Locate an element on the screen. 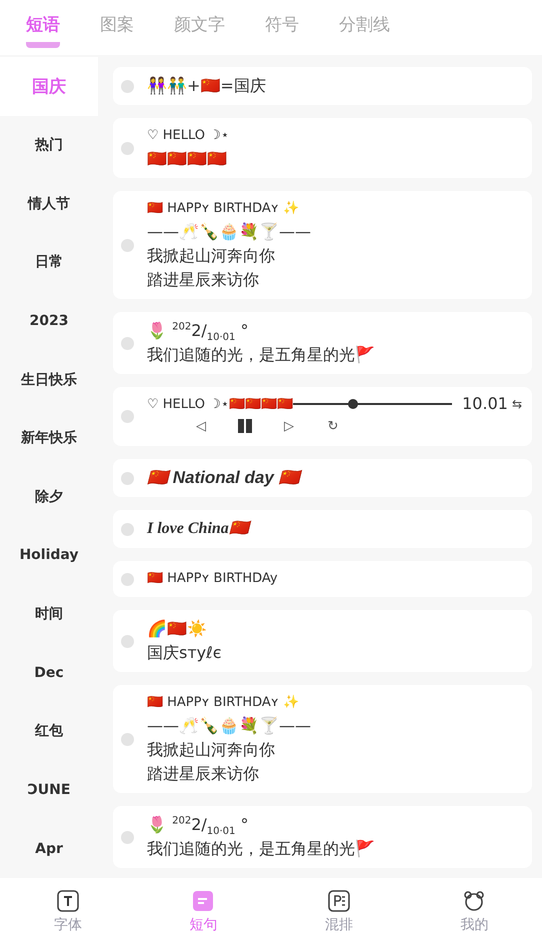 The height and width of the screenshot is (944, 542). time-reading: 10.01 is located at coordinates (485, 403).